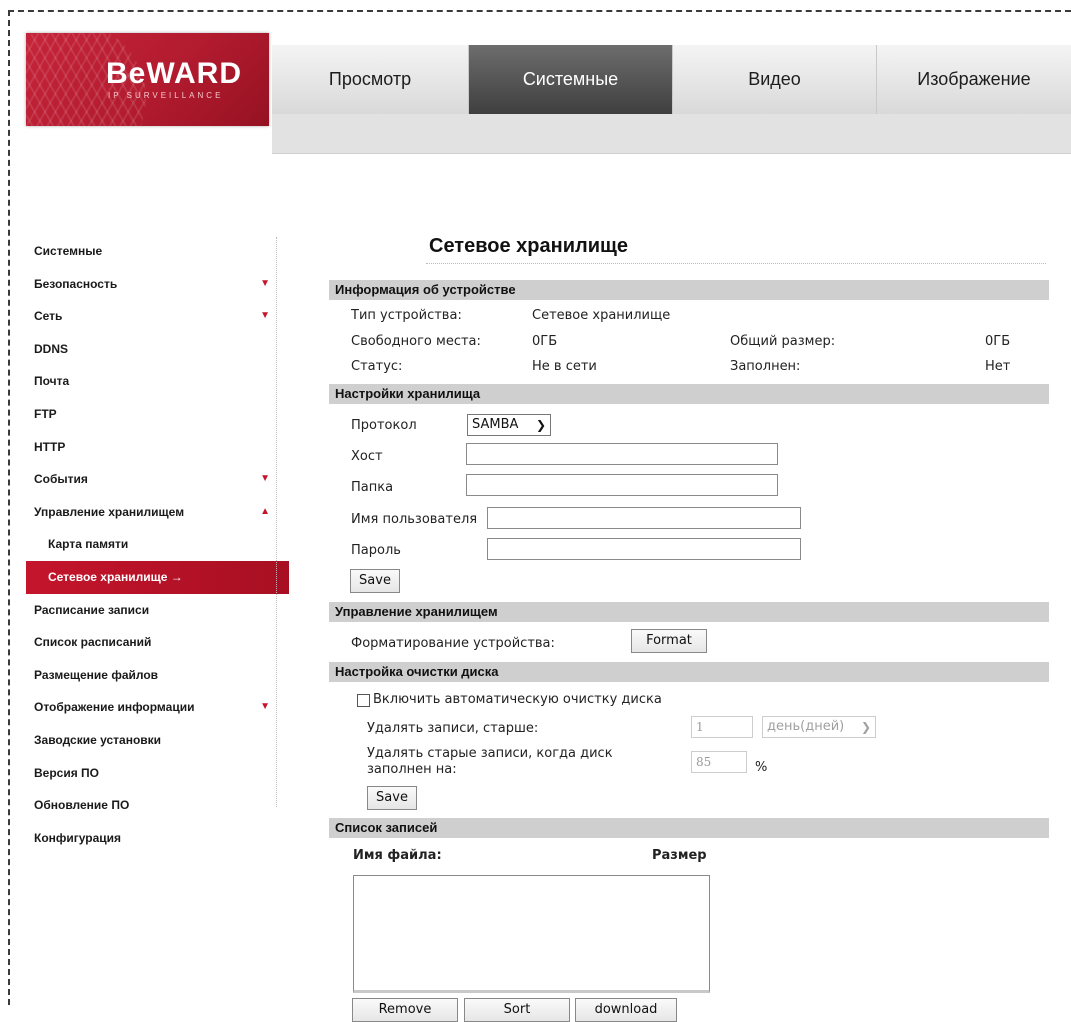 This screenshot has height=1022, width=1071. I want to click on full-label: Заполнен:, so click(765, 366).